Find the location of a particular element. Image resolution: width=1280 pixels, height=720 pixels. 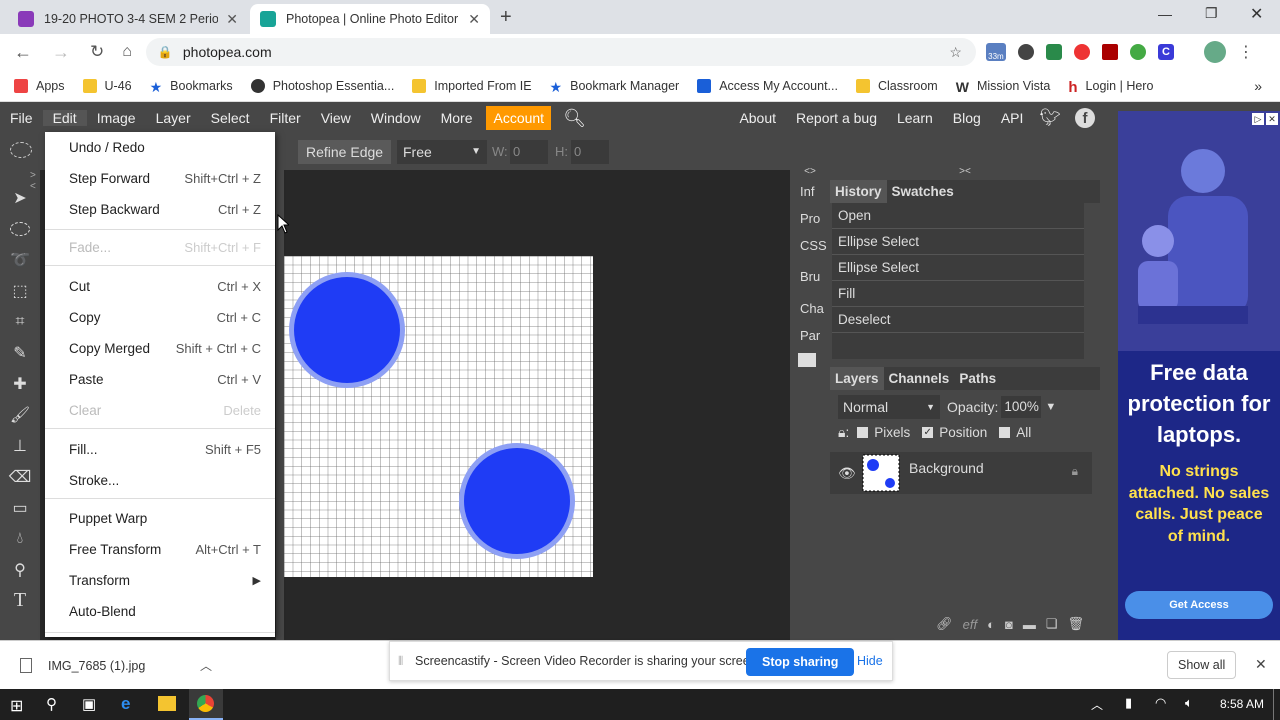

menu-report-bug: Report a bug is located at coordinates (836, 118).